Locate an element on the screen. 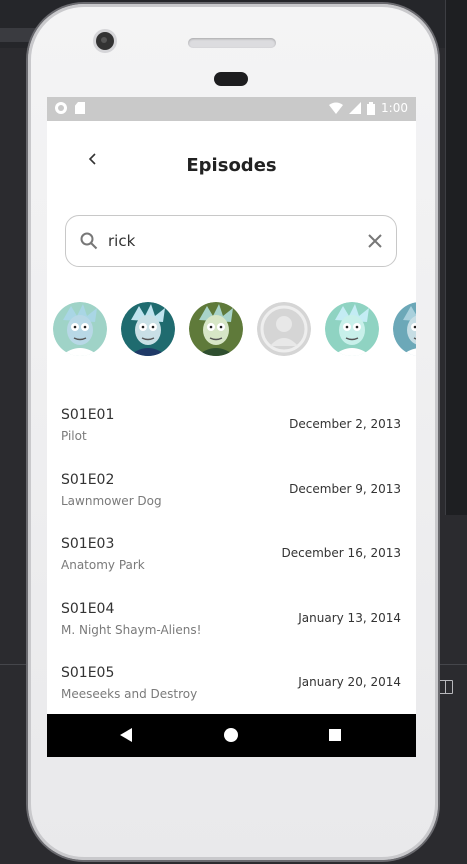  nav-recents-icon is located at coordinates (335, 735).